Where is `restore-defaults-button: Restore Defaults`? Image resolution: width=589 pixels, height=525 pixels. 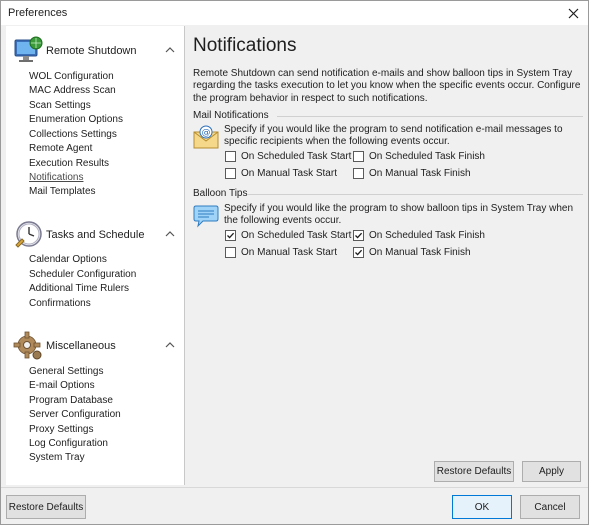
restore-defaults-button: Restore Defaults is located at coordinates (46, 507).